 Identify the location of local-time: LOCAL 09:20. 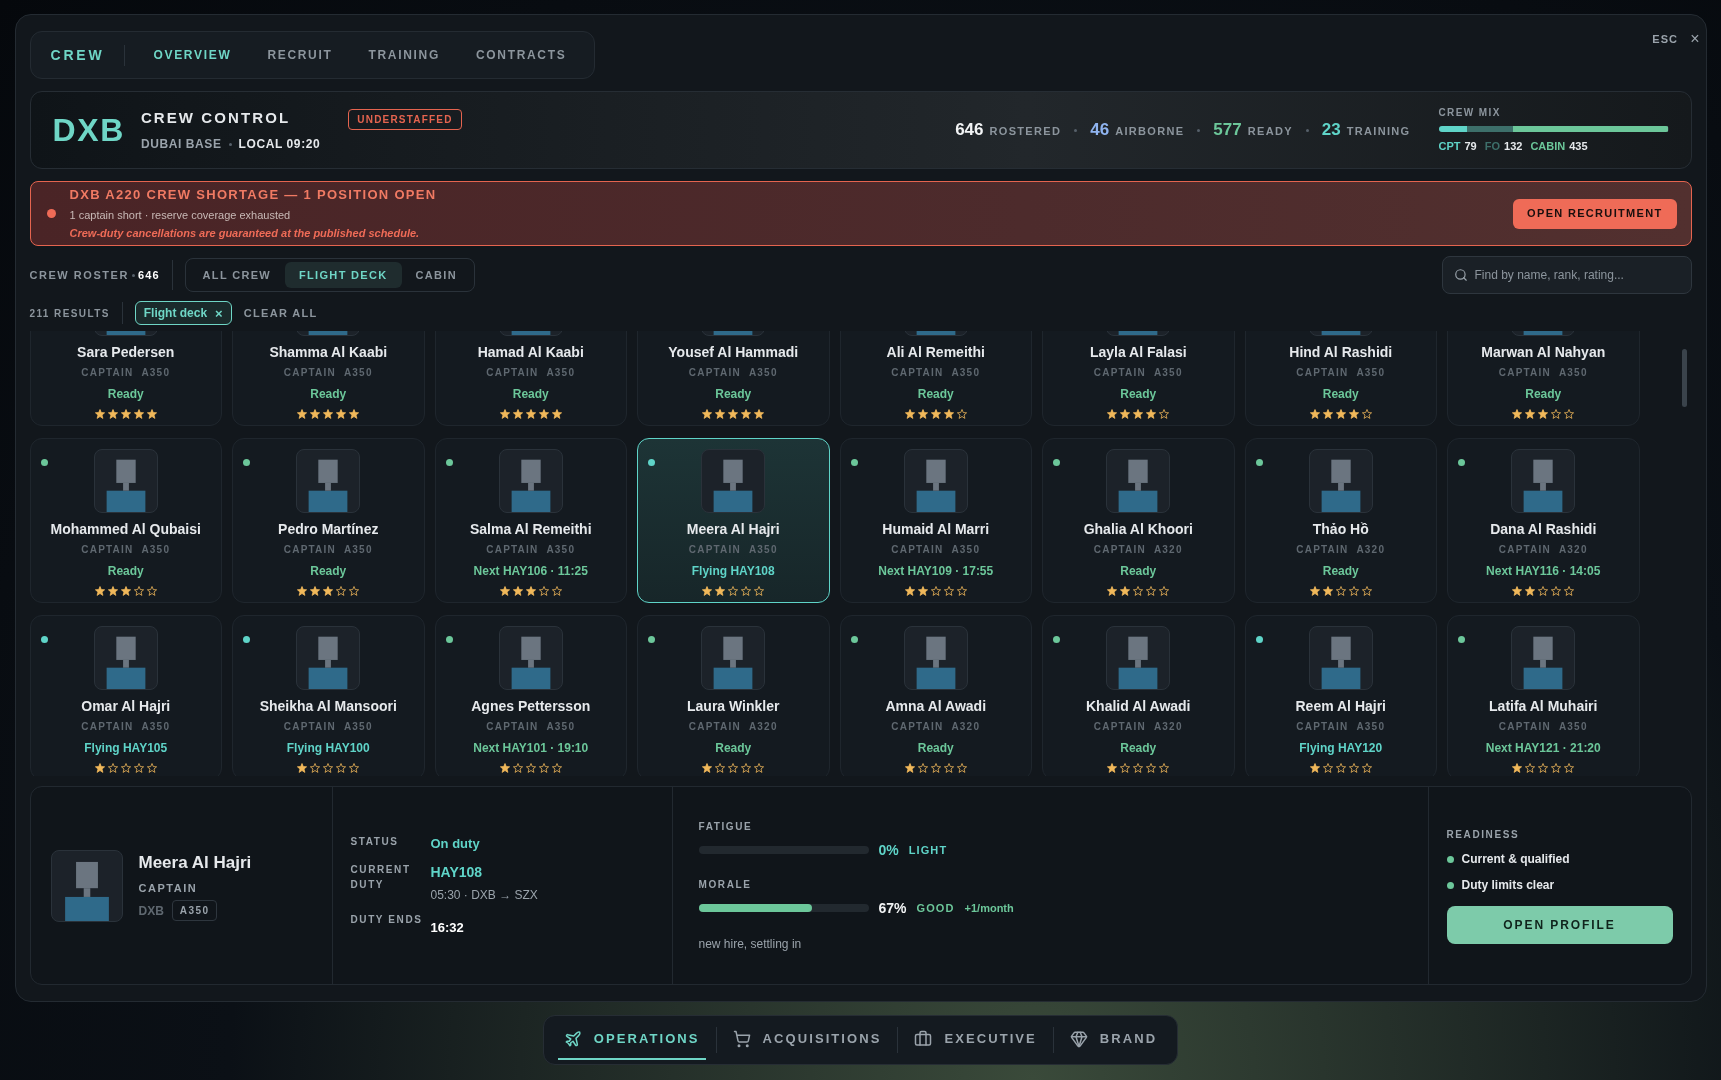
(279, 145).